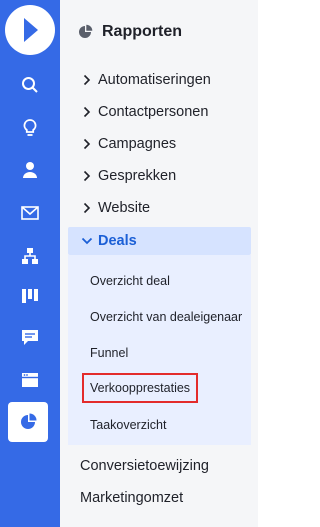 The height and width of the screenshot is (527, 320). Describe the element at coordinates (153, 112) in the screenshot. I see `nav-item-label: Contactpersonen` at that location.